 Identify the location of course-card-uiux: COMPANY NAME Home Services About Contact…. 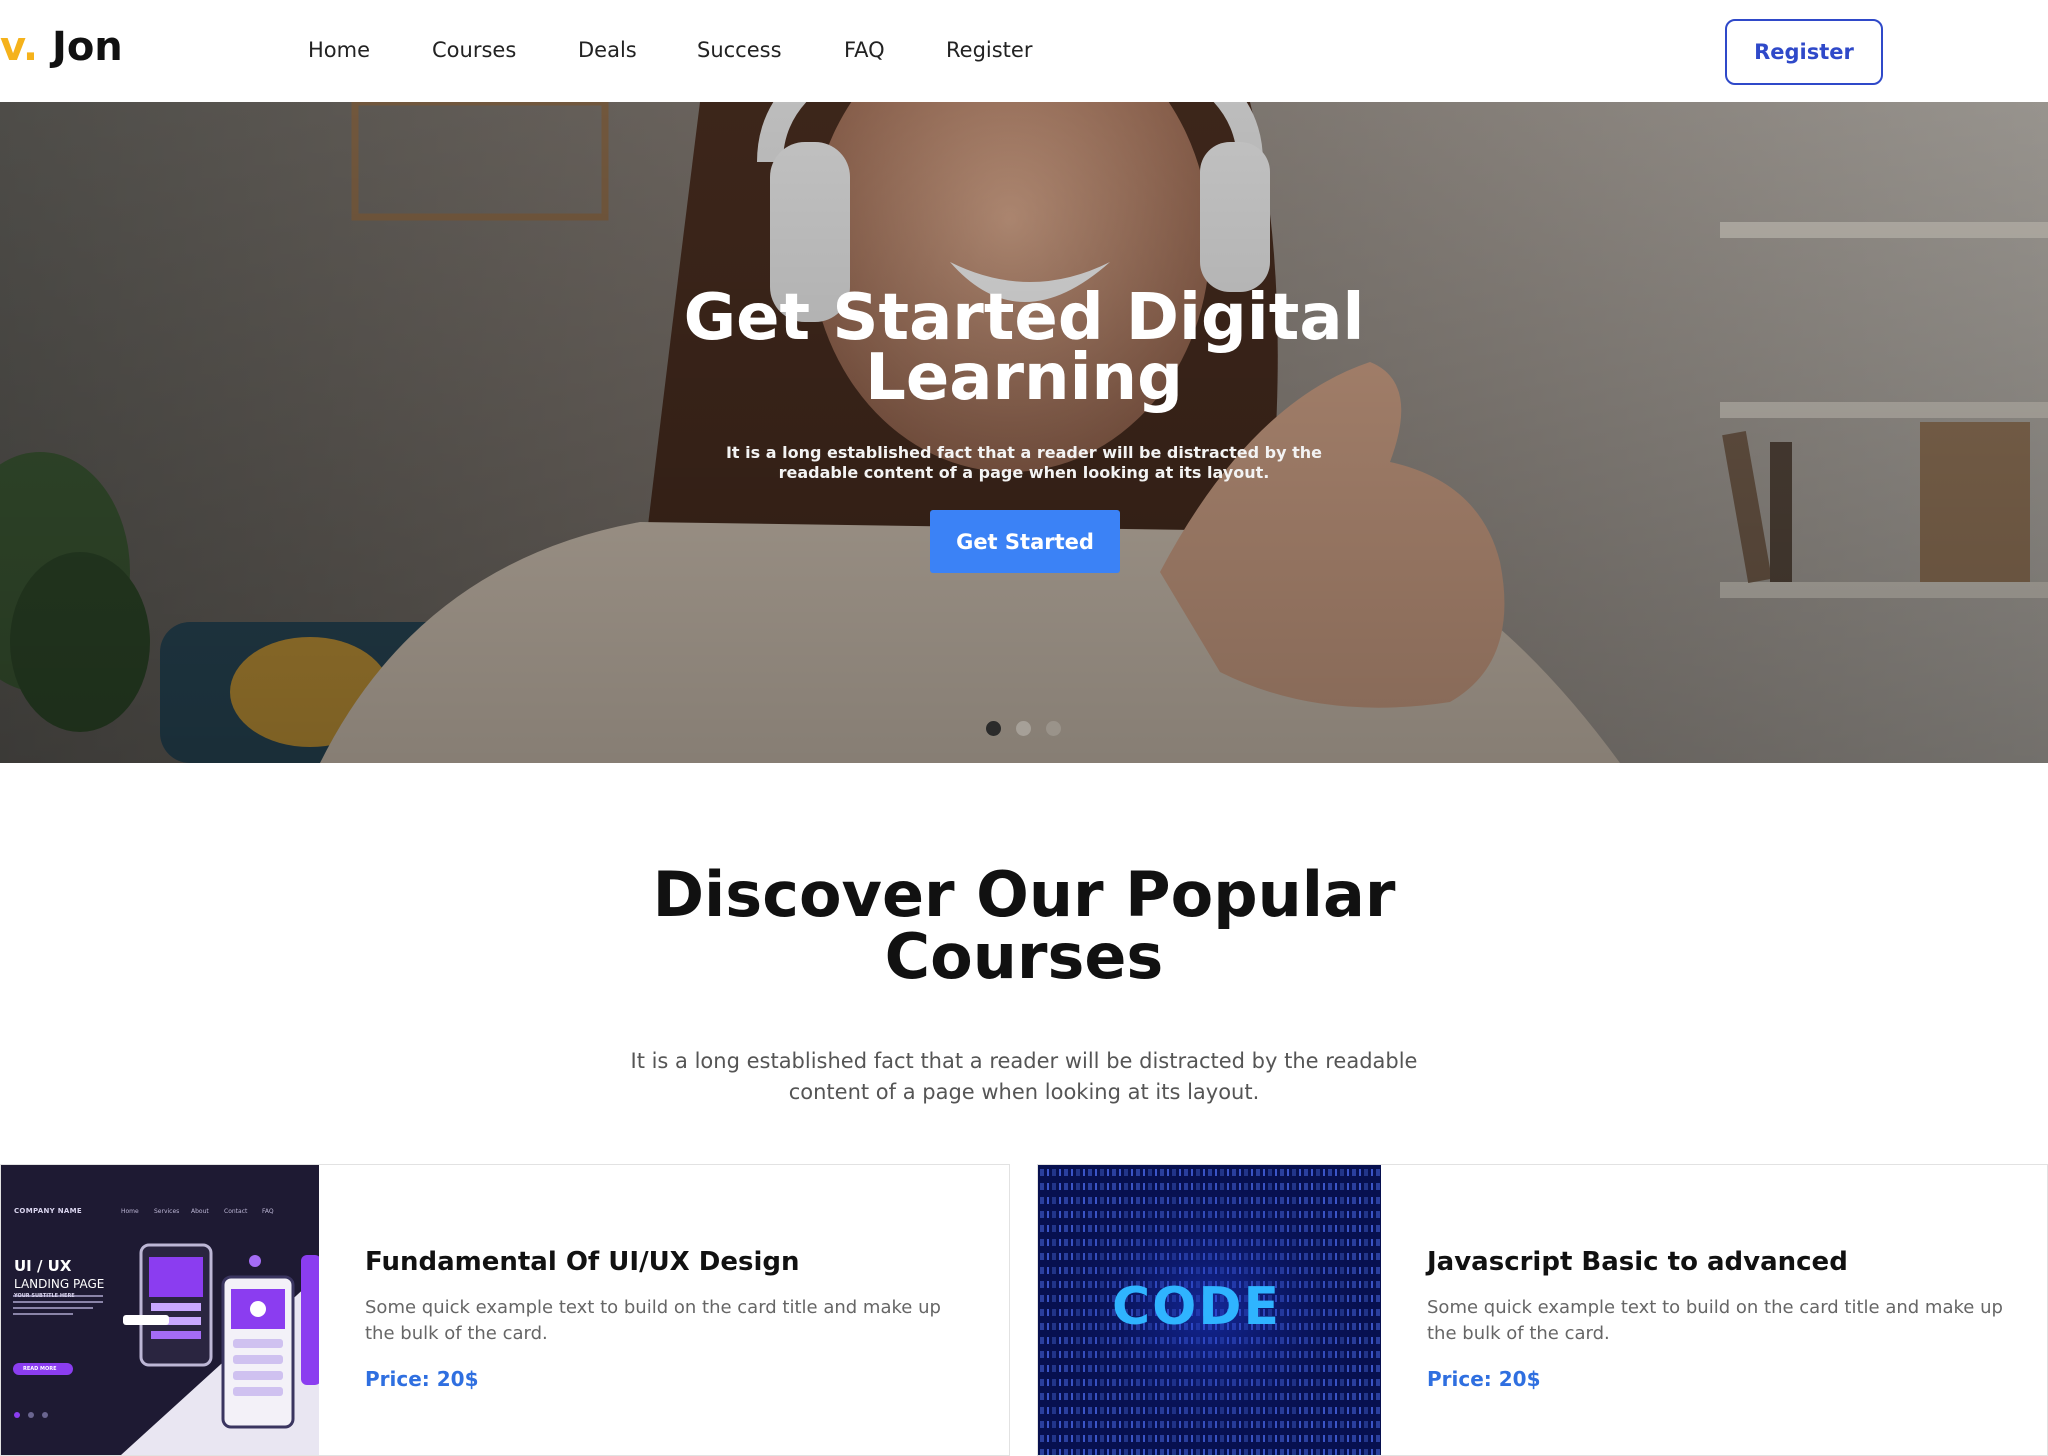
(505, 1310).